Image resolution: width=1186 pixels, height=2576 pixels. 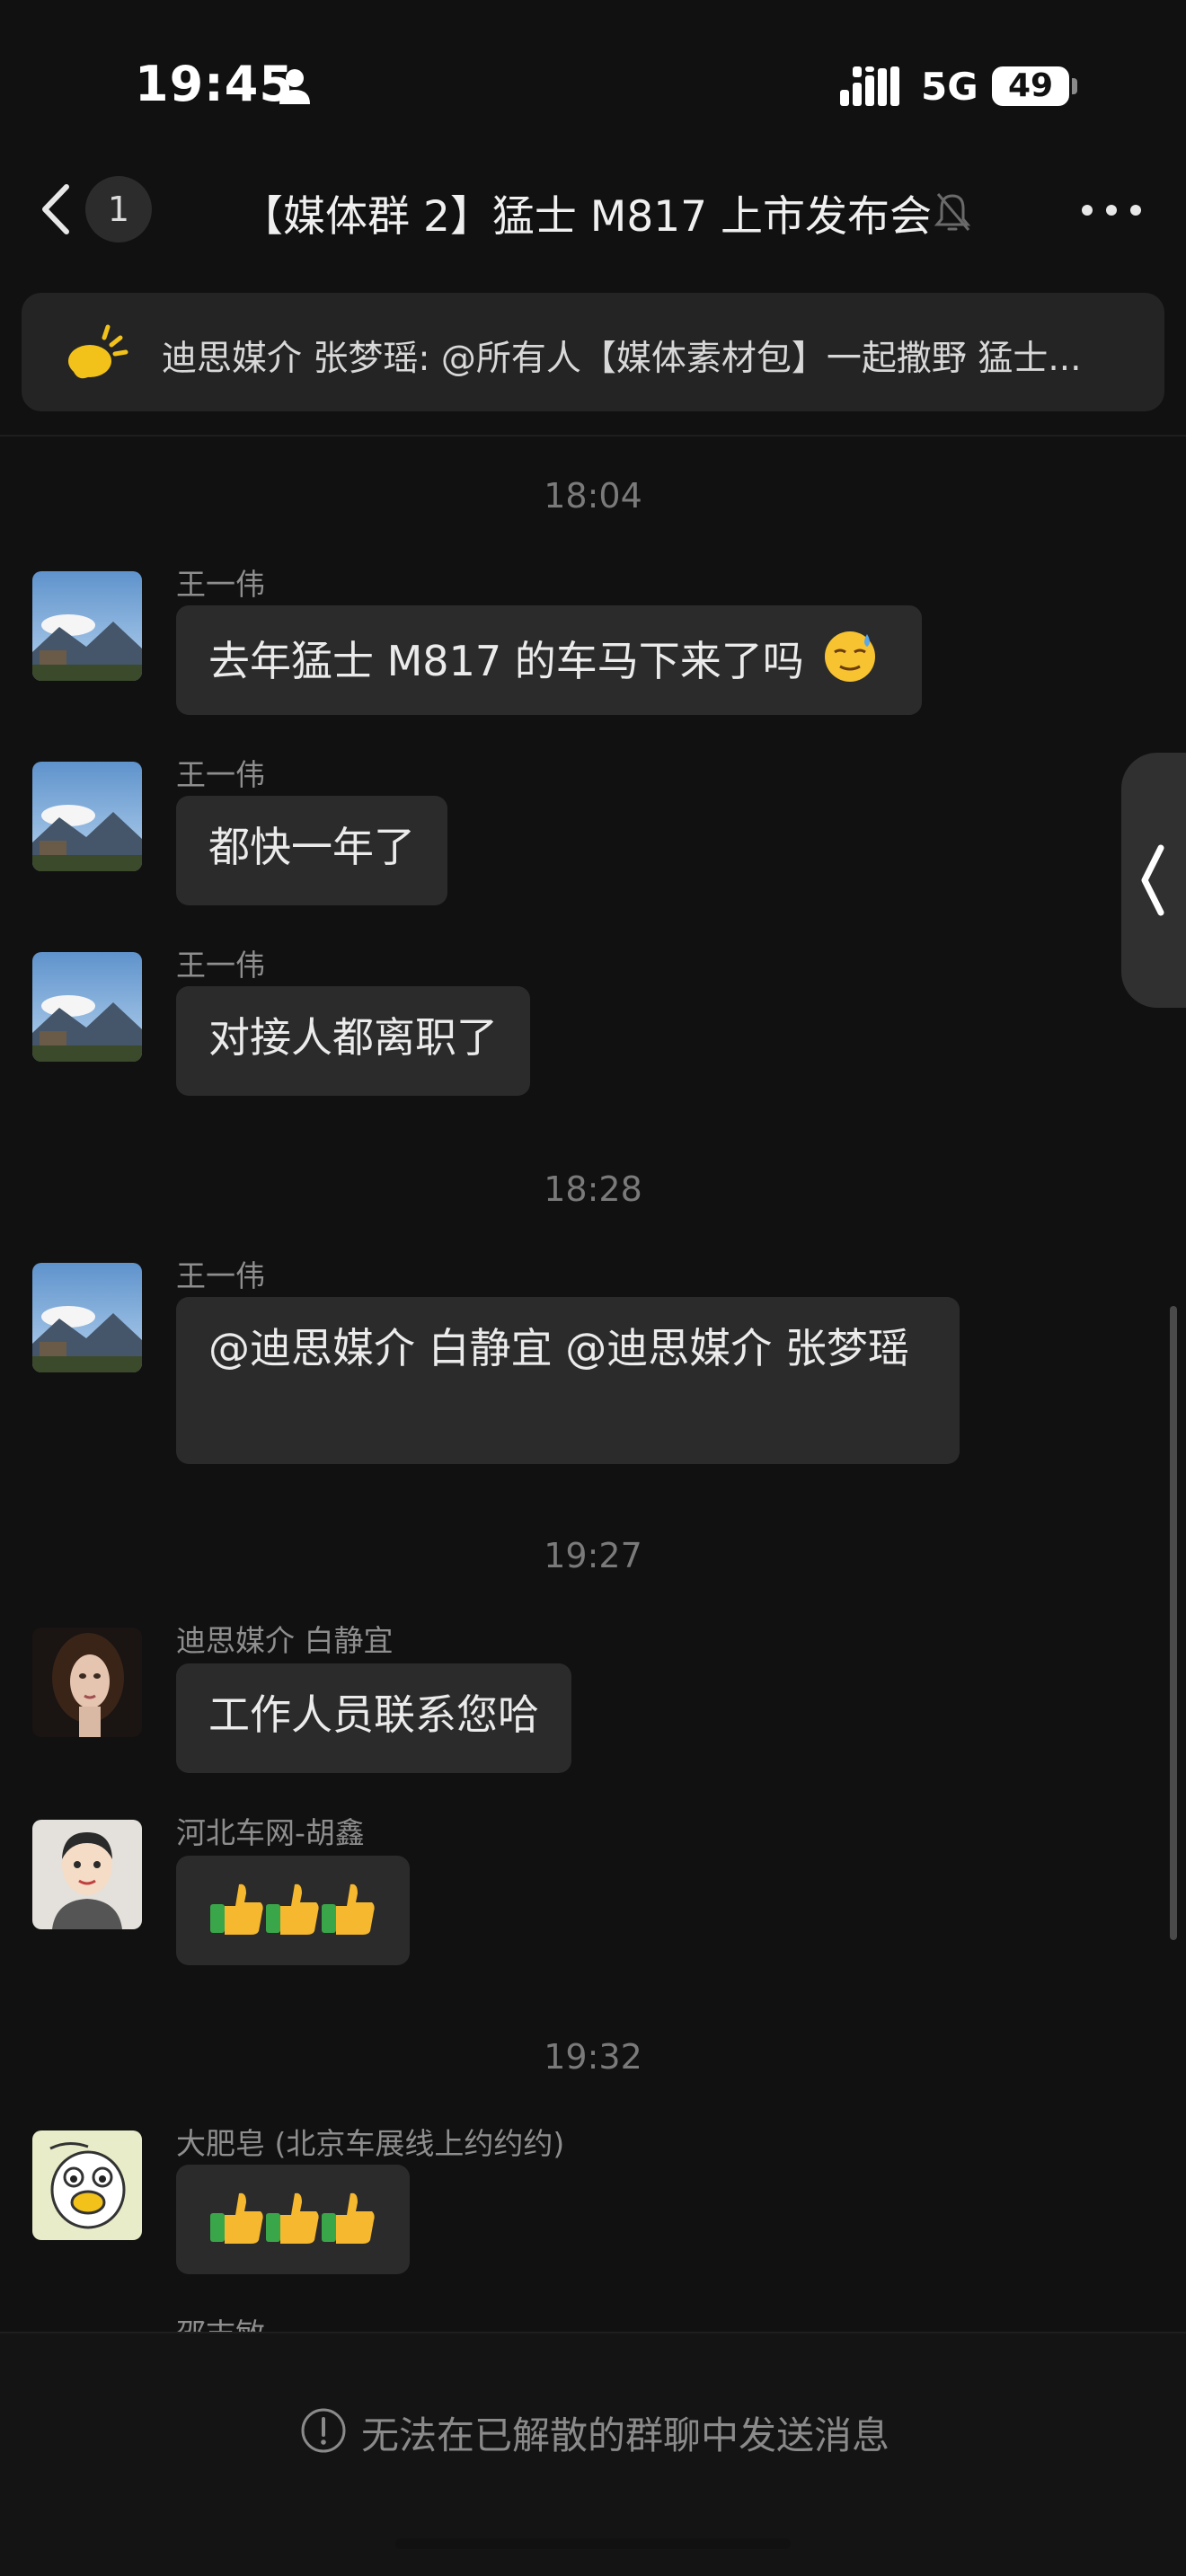 I want to click on message-bubble: 对接人都离职了, so click(x=353, y=1041).